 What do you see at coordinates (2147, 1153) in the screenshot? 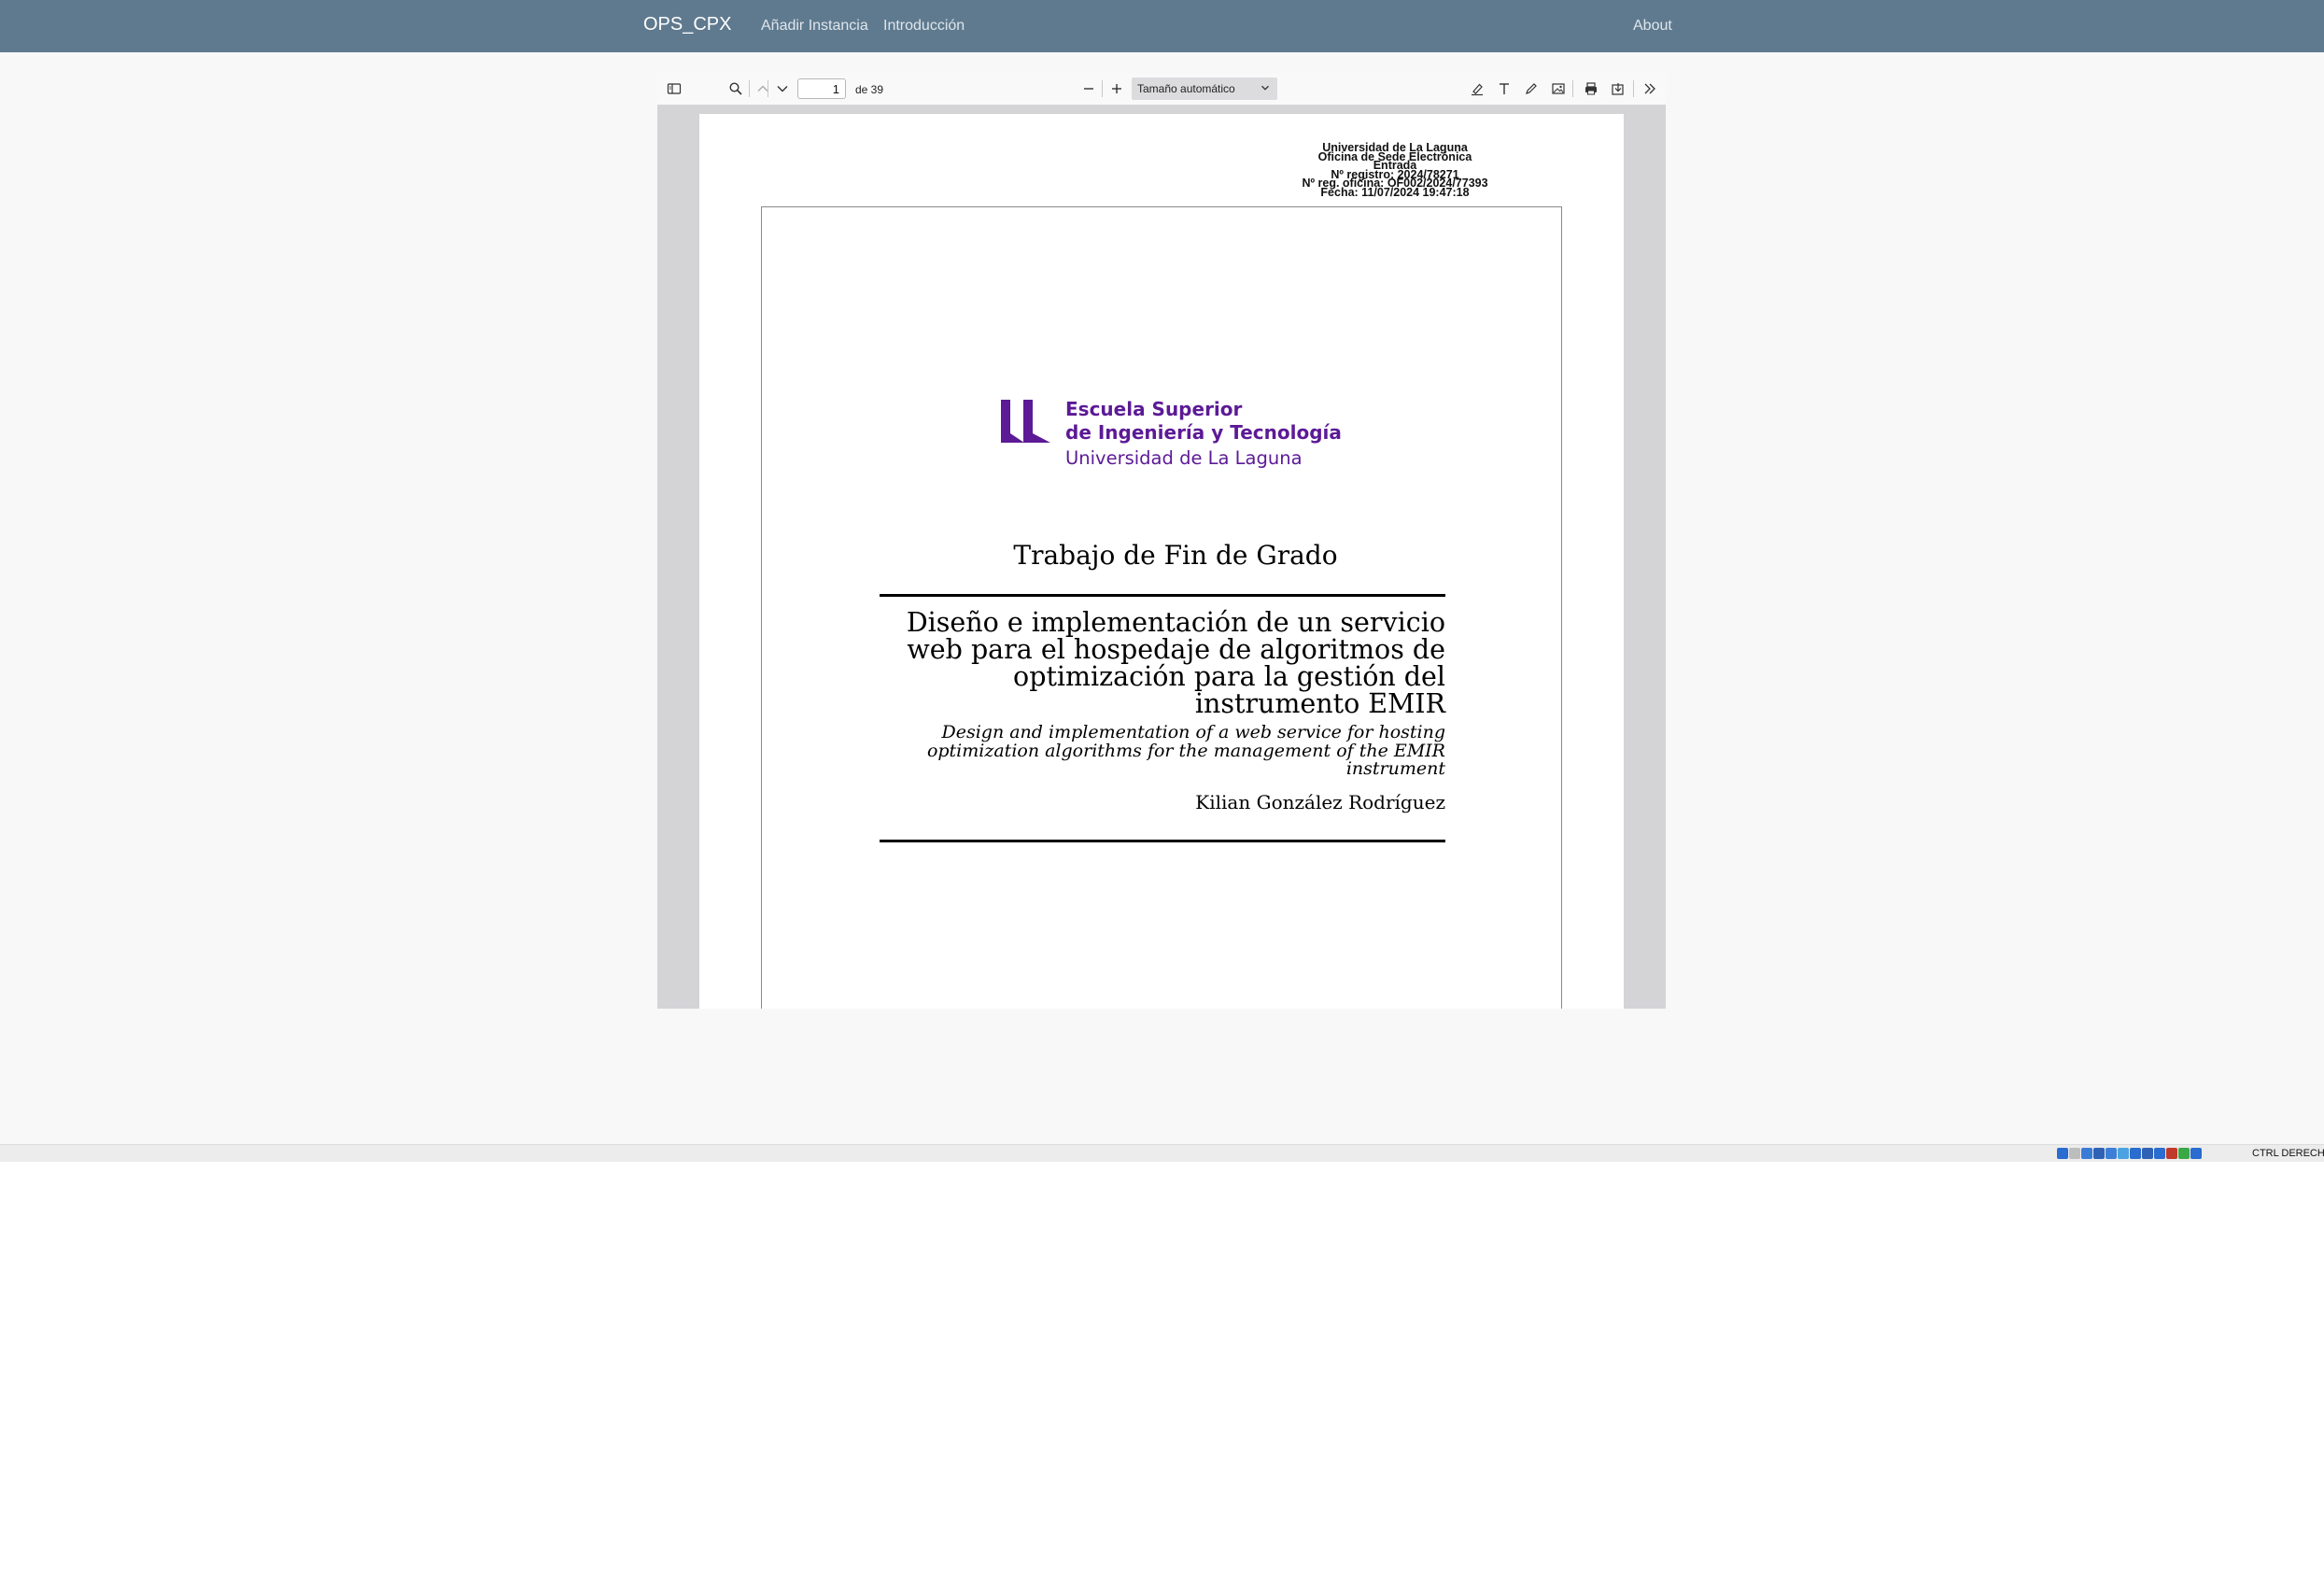
I see `tray-recording-icon` at bounding box center [2147, 1153].